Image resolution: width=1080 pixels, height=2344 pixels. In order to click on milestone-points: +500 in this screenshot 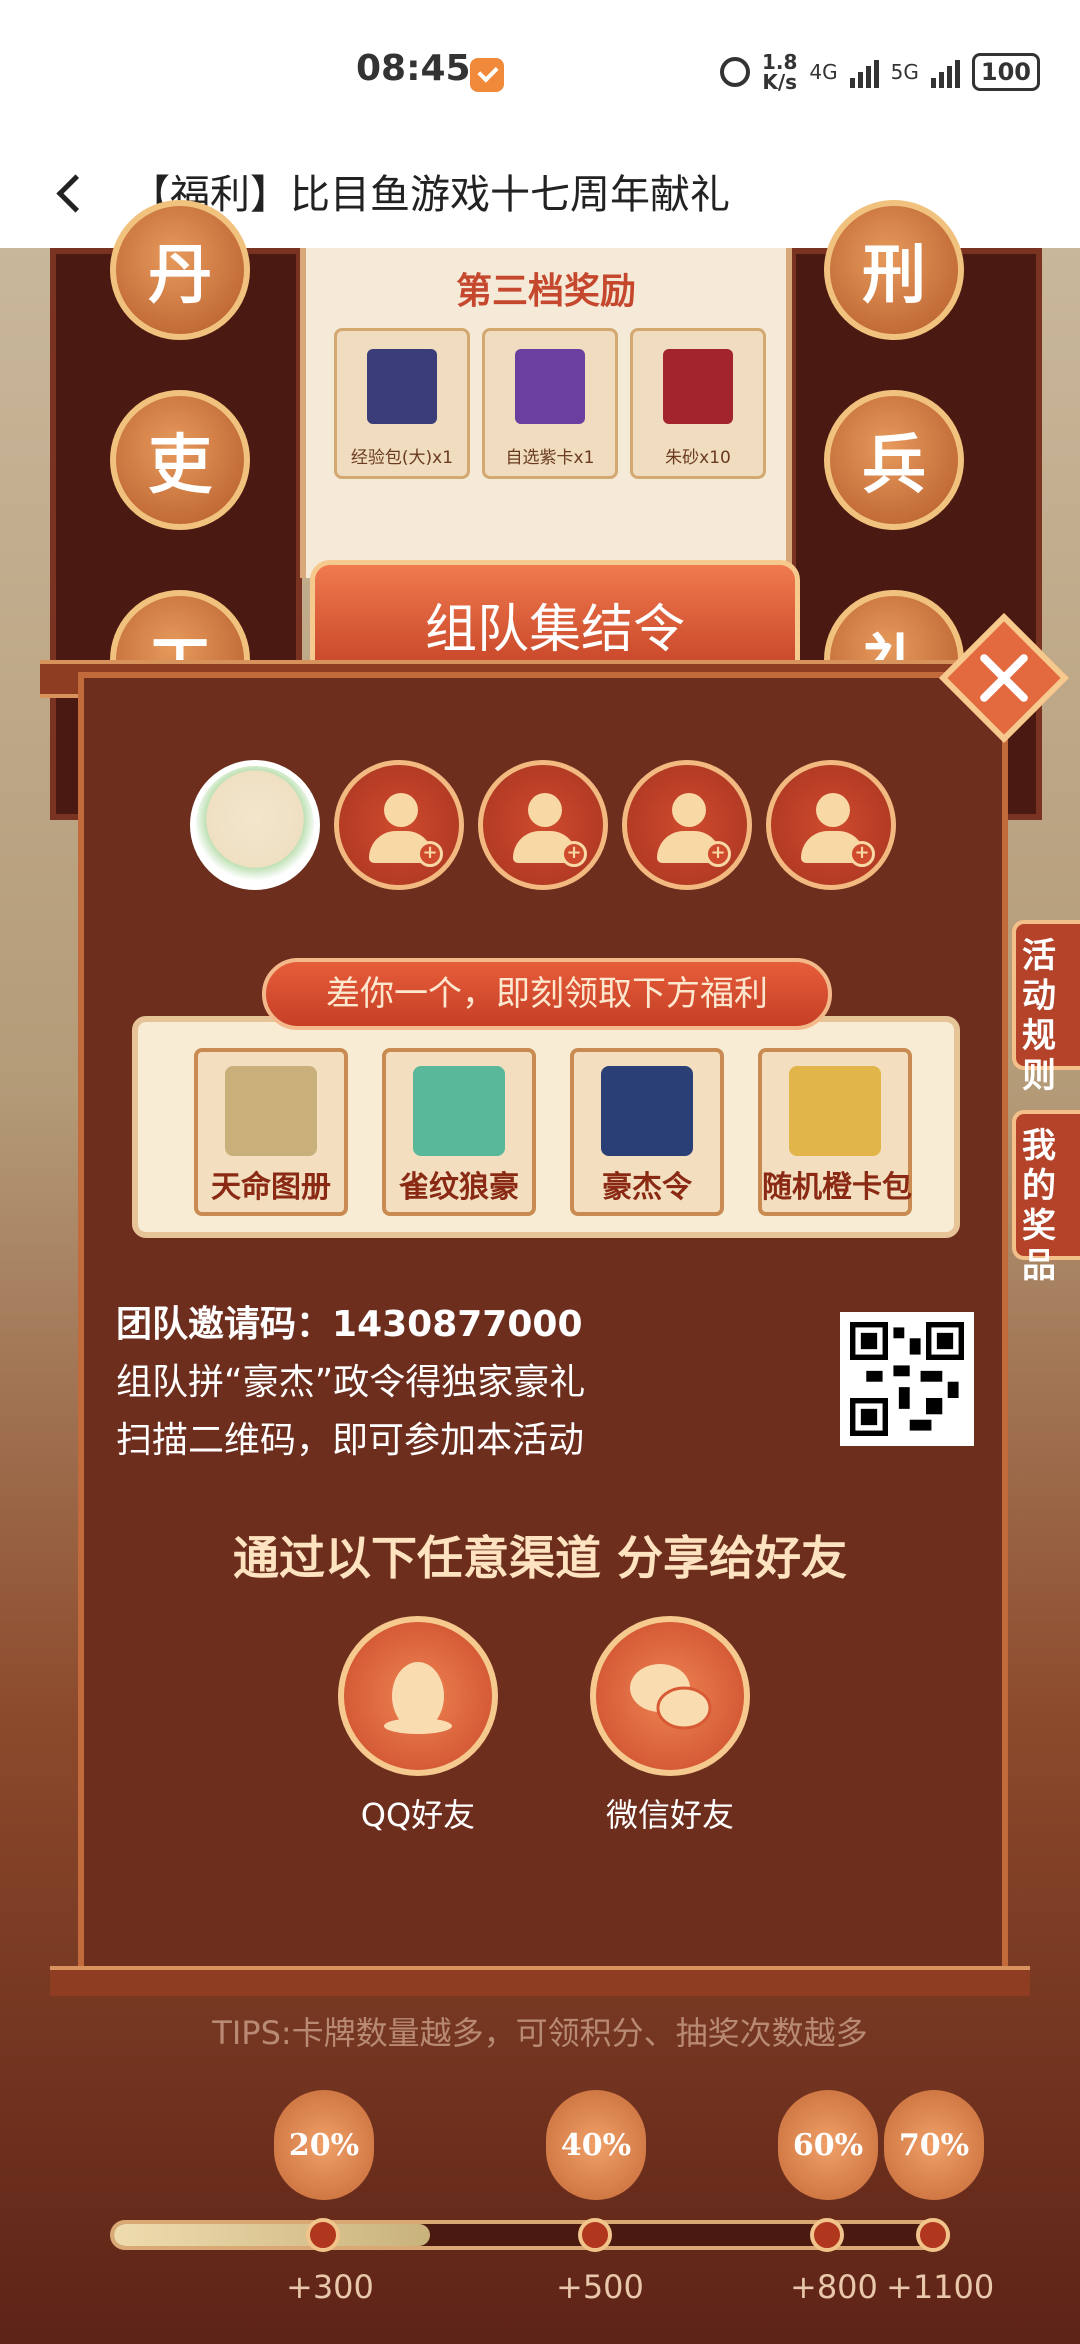, I will do `click(600, 2287)`.